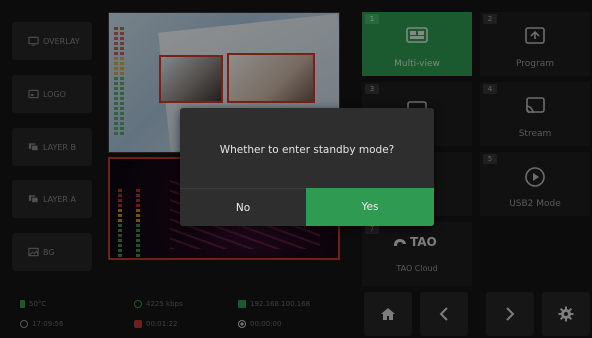 Image resolution: width=592 pixels, height=338 pixels. What do you see at coordinates (243, 207) in the screenshot?
I see `no-button: No` at bounding box center [243, 207].